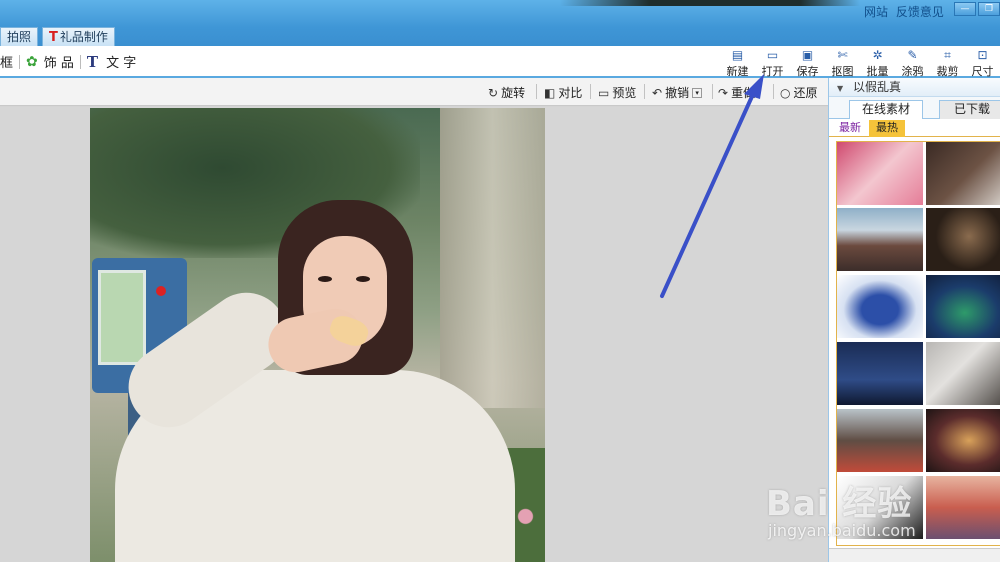 The width and height of the screenshot is (1000, 562). I want to click on ornament-button: 饰 品, so click(59, 61).